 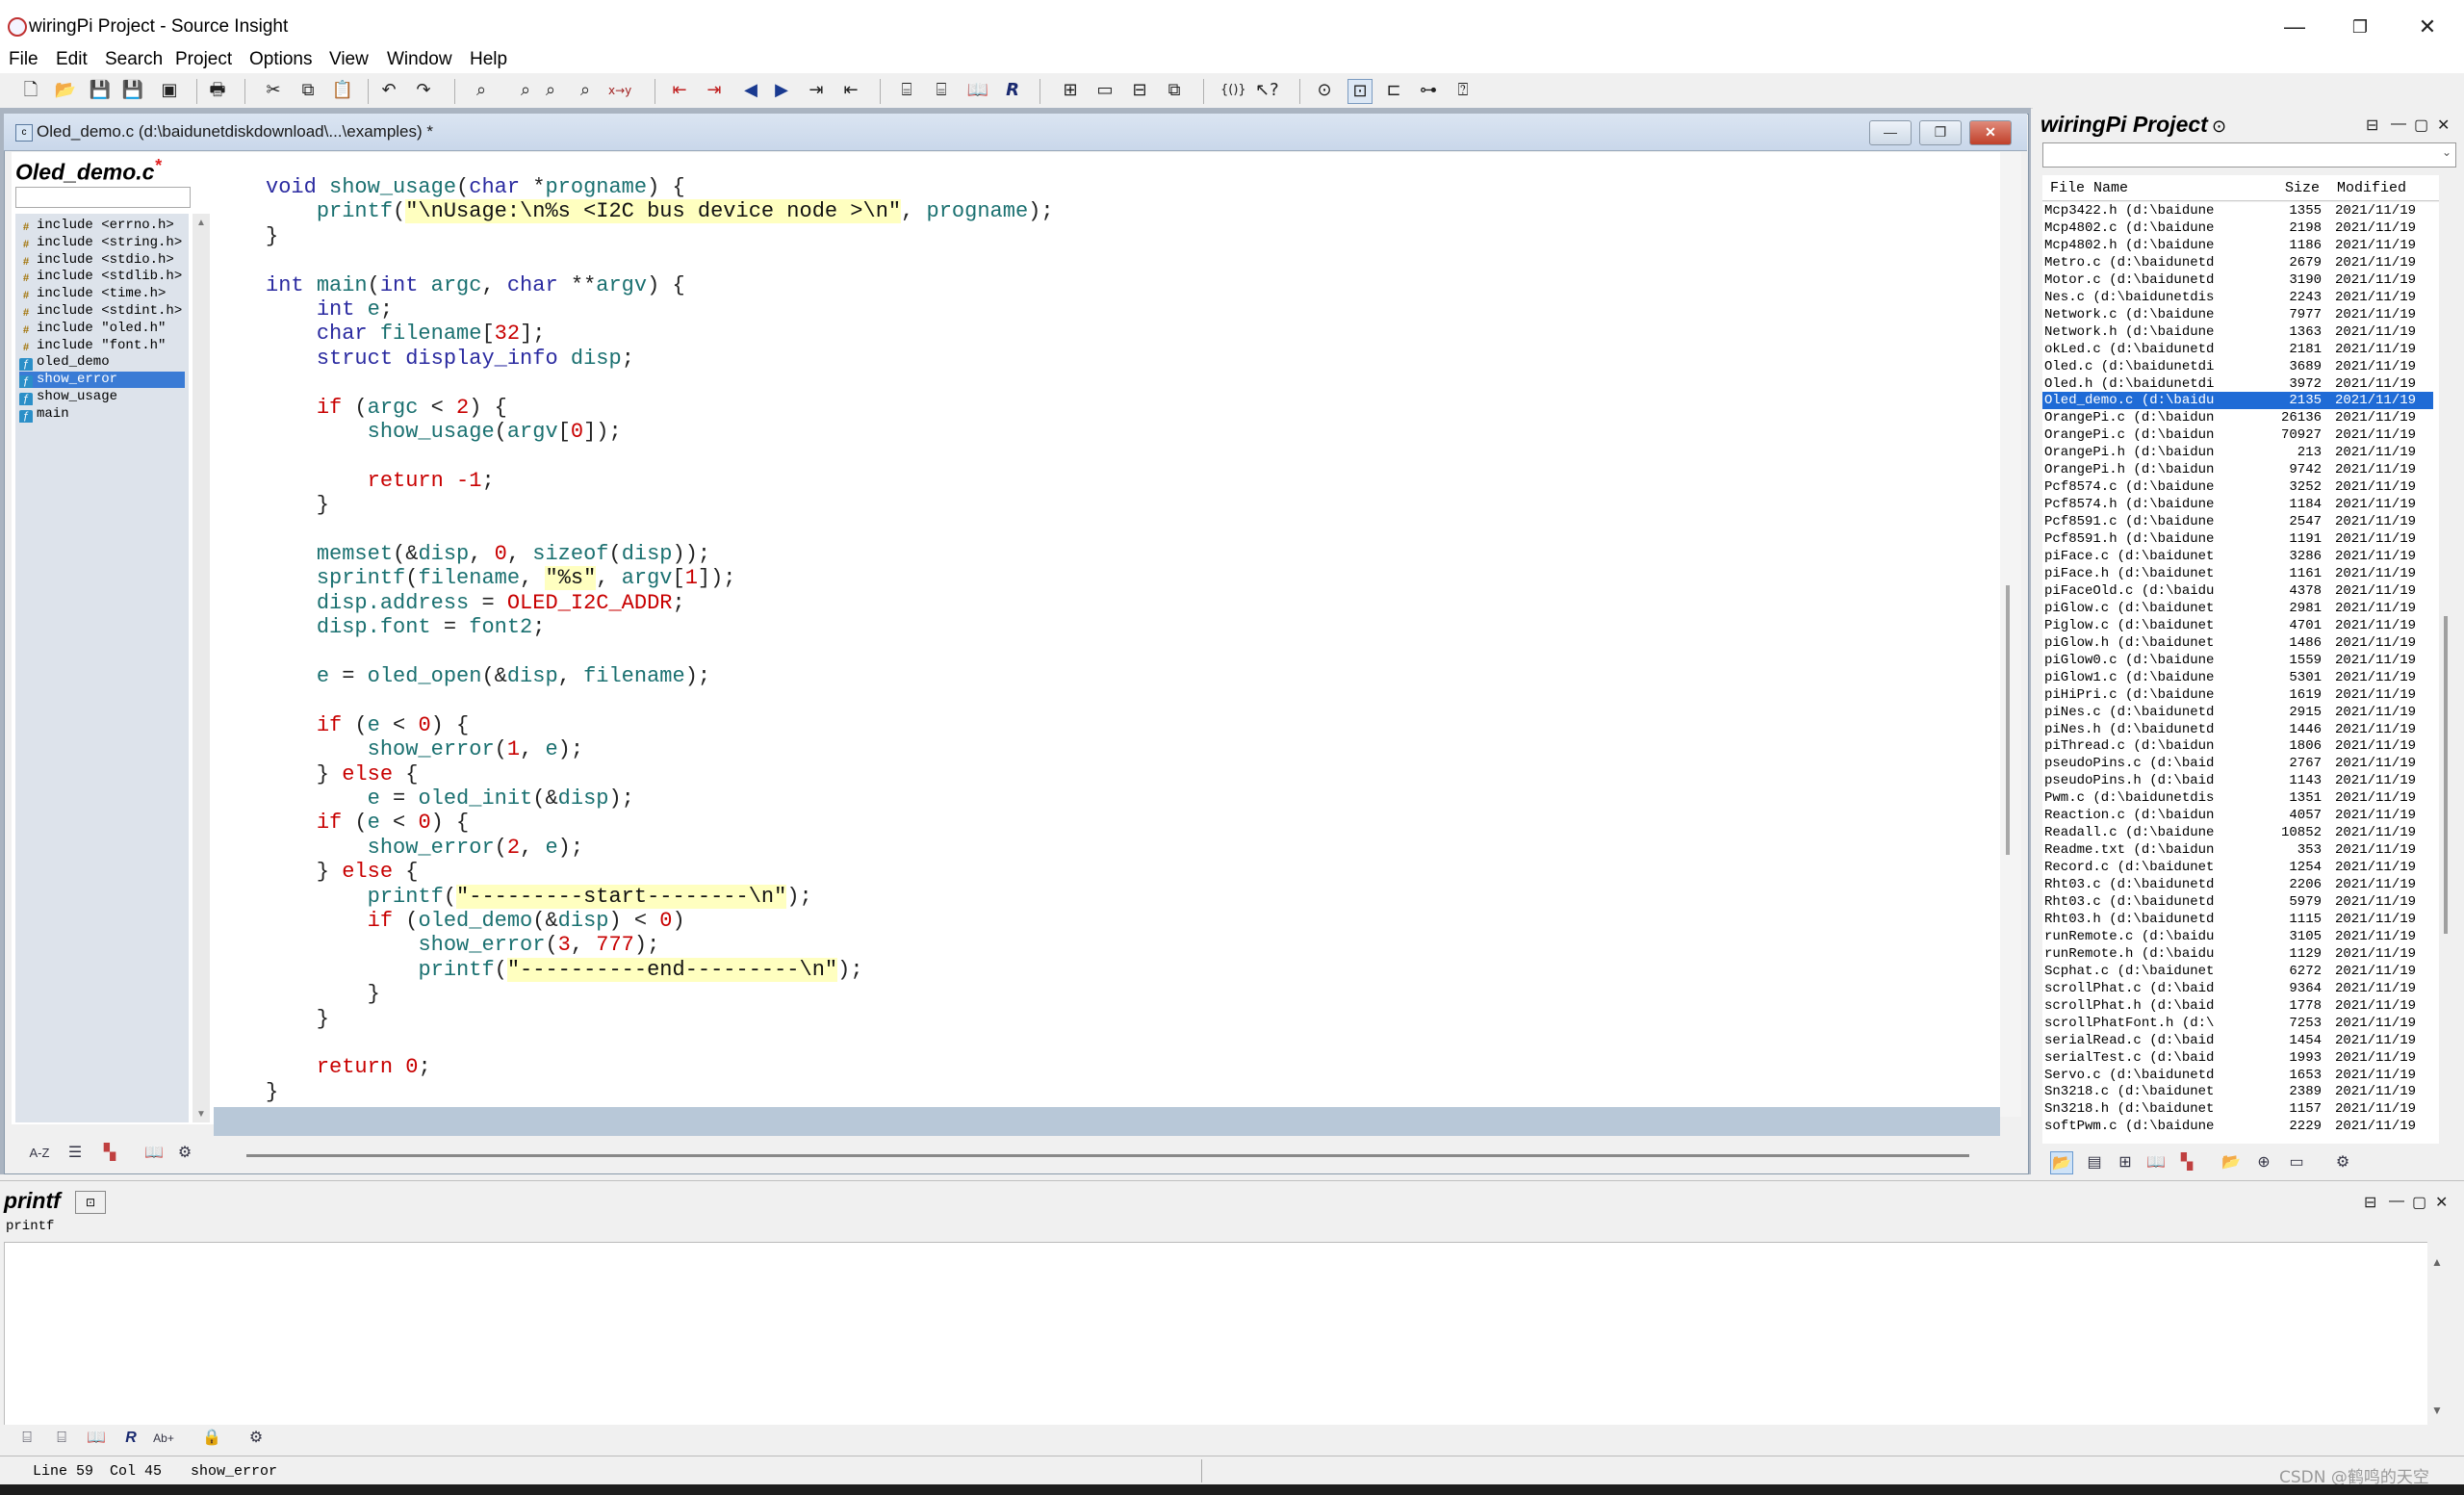 I want to click on search-files-icon: ⌕, so click(x=585, y=90).